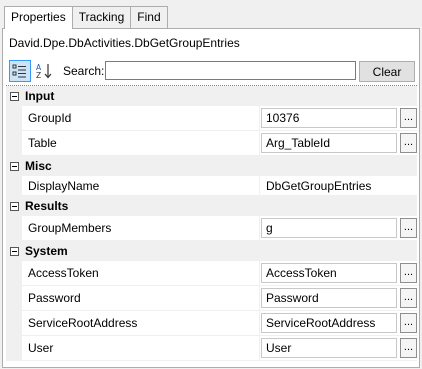 The image size is (422, 369). I want to click on property-value-text: DbGetGroupEntries, so click(315, 186).